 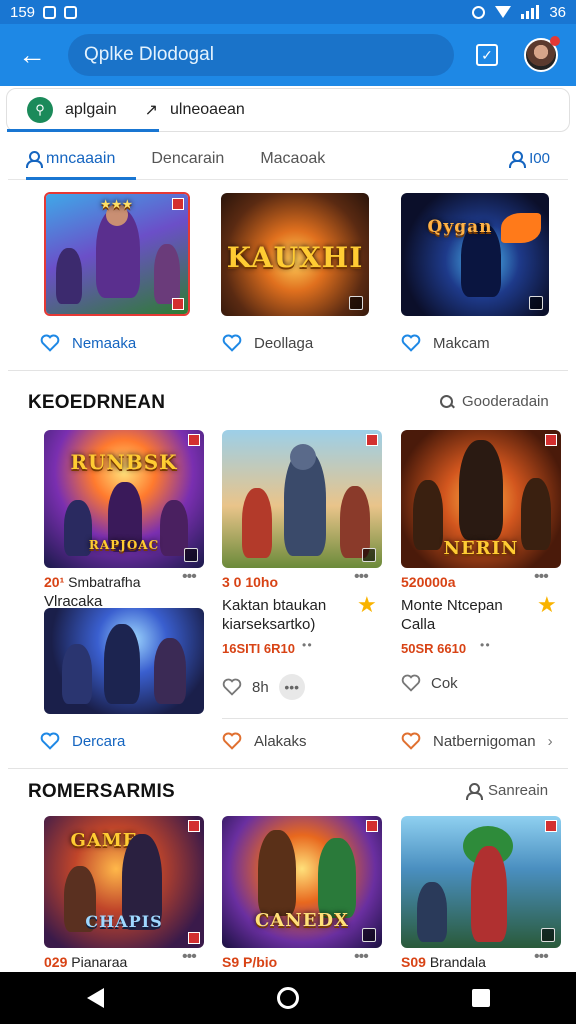 I want to click on favorite-label: Deollaga, so click(x=284, y=343).